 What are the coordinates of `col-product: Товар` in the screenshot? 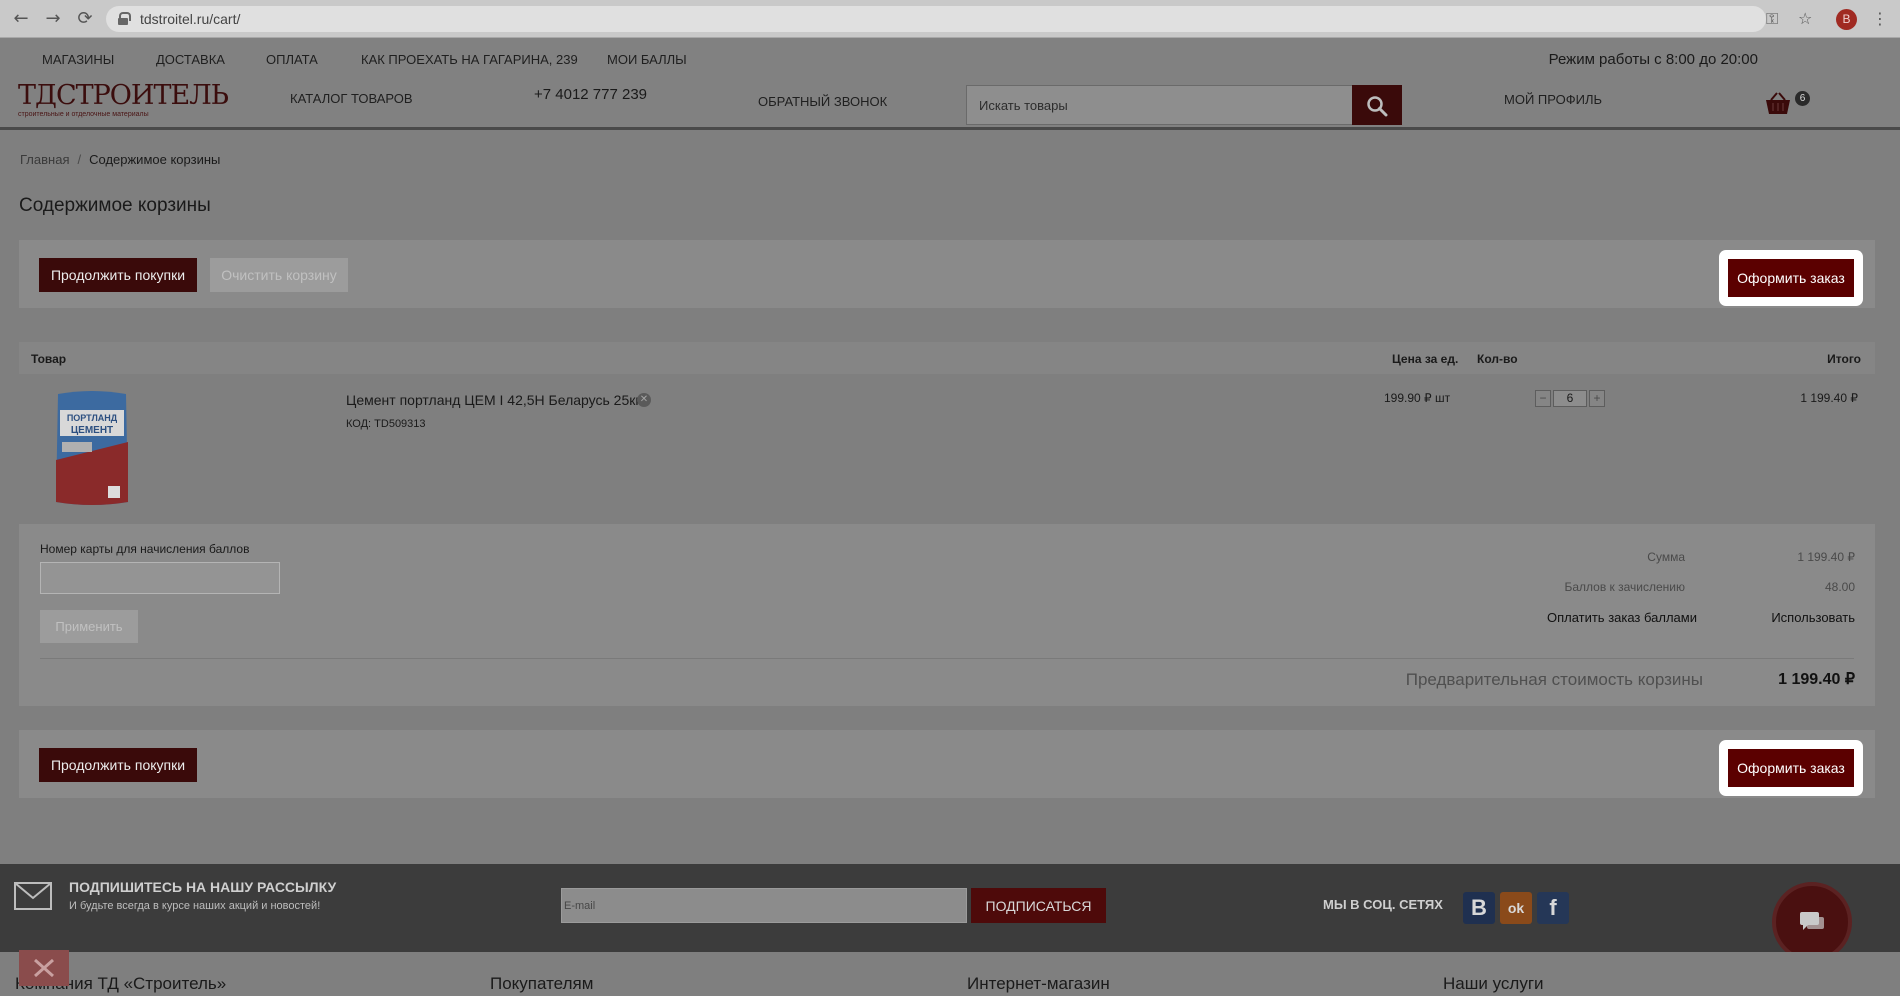 It's located at (49, 359).